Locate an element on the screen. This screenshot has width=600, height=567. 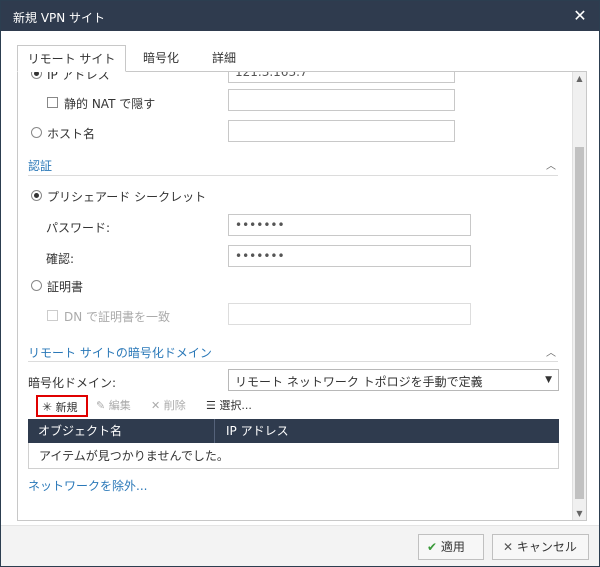
certificate-radio is located at coordinates (36, 285).